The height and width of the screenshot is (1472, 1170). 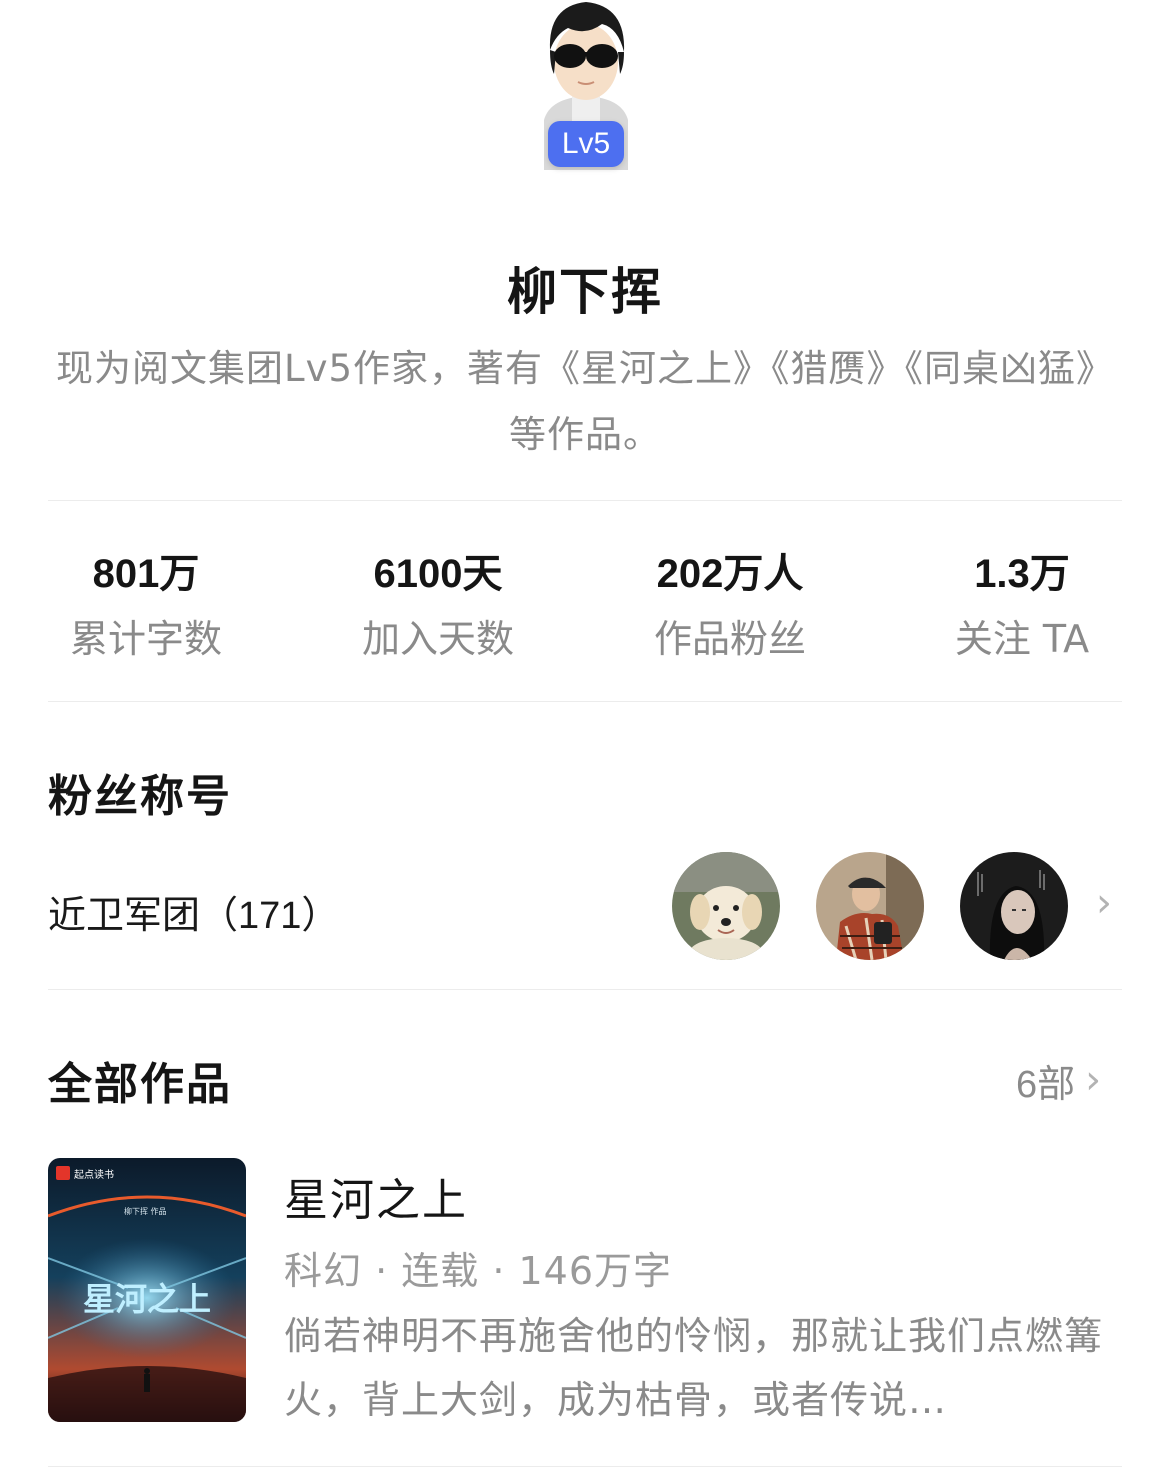 What do you see at coordinates (729, 639) in the screenshot?
I see `stat-label: 作品粉丝` at bounding box center [729, 639].